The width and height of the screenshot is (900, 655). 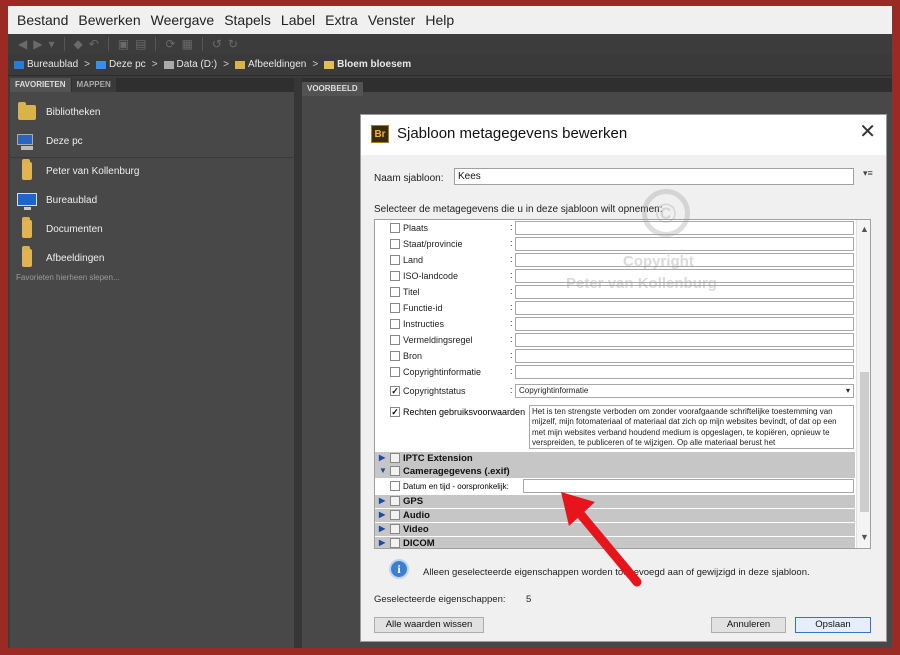 What do you see at coordinates (239, 64) in the screenshot?
I see `folder-icon` at bounding box center [239, 64].